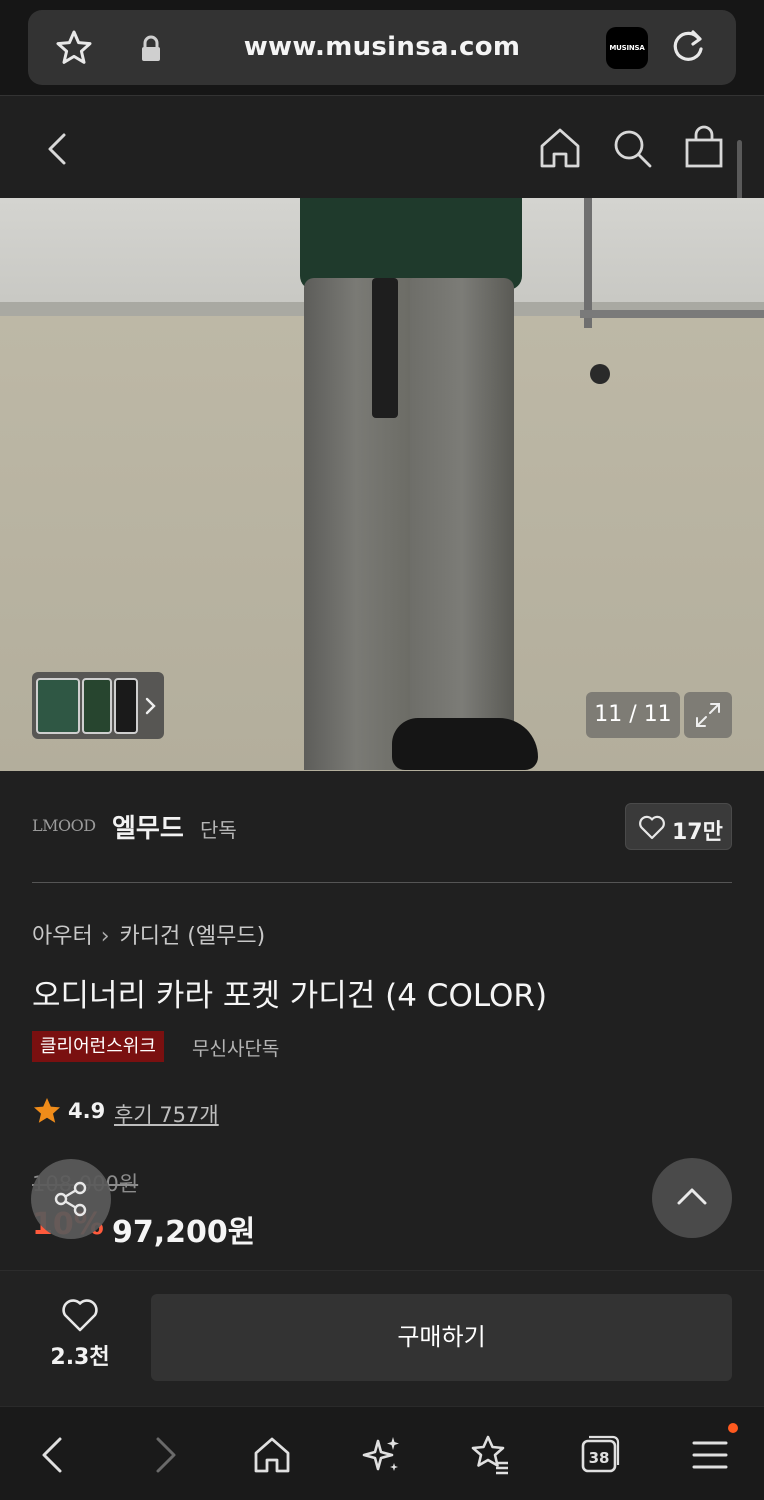  I want to click on photo-rack-wheel, so click(600, 374).